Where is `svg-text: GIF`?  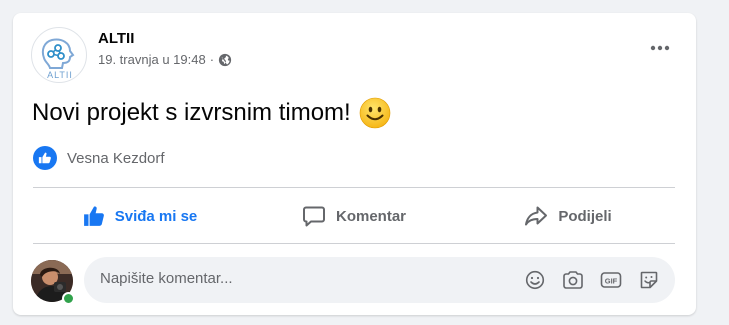 svg-text: GIF is located at coordinates (611, 281).